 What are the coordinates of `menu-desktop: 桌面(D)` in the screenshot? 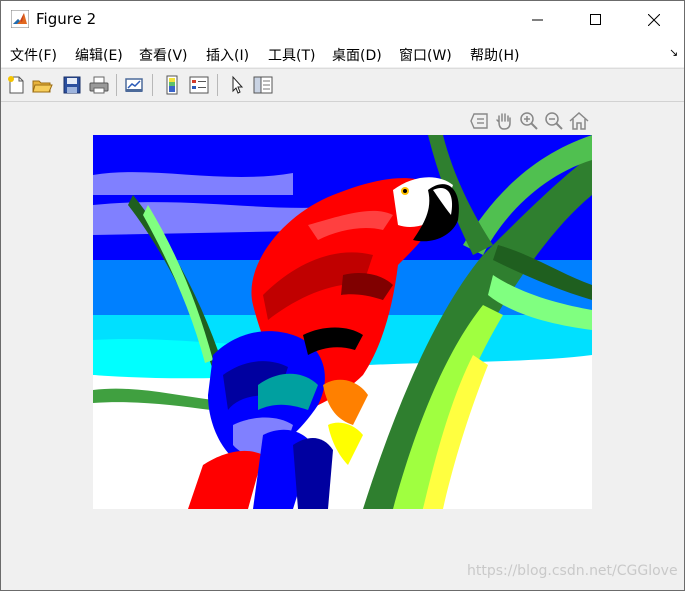 It's located at (357, 55).